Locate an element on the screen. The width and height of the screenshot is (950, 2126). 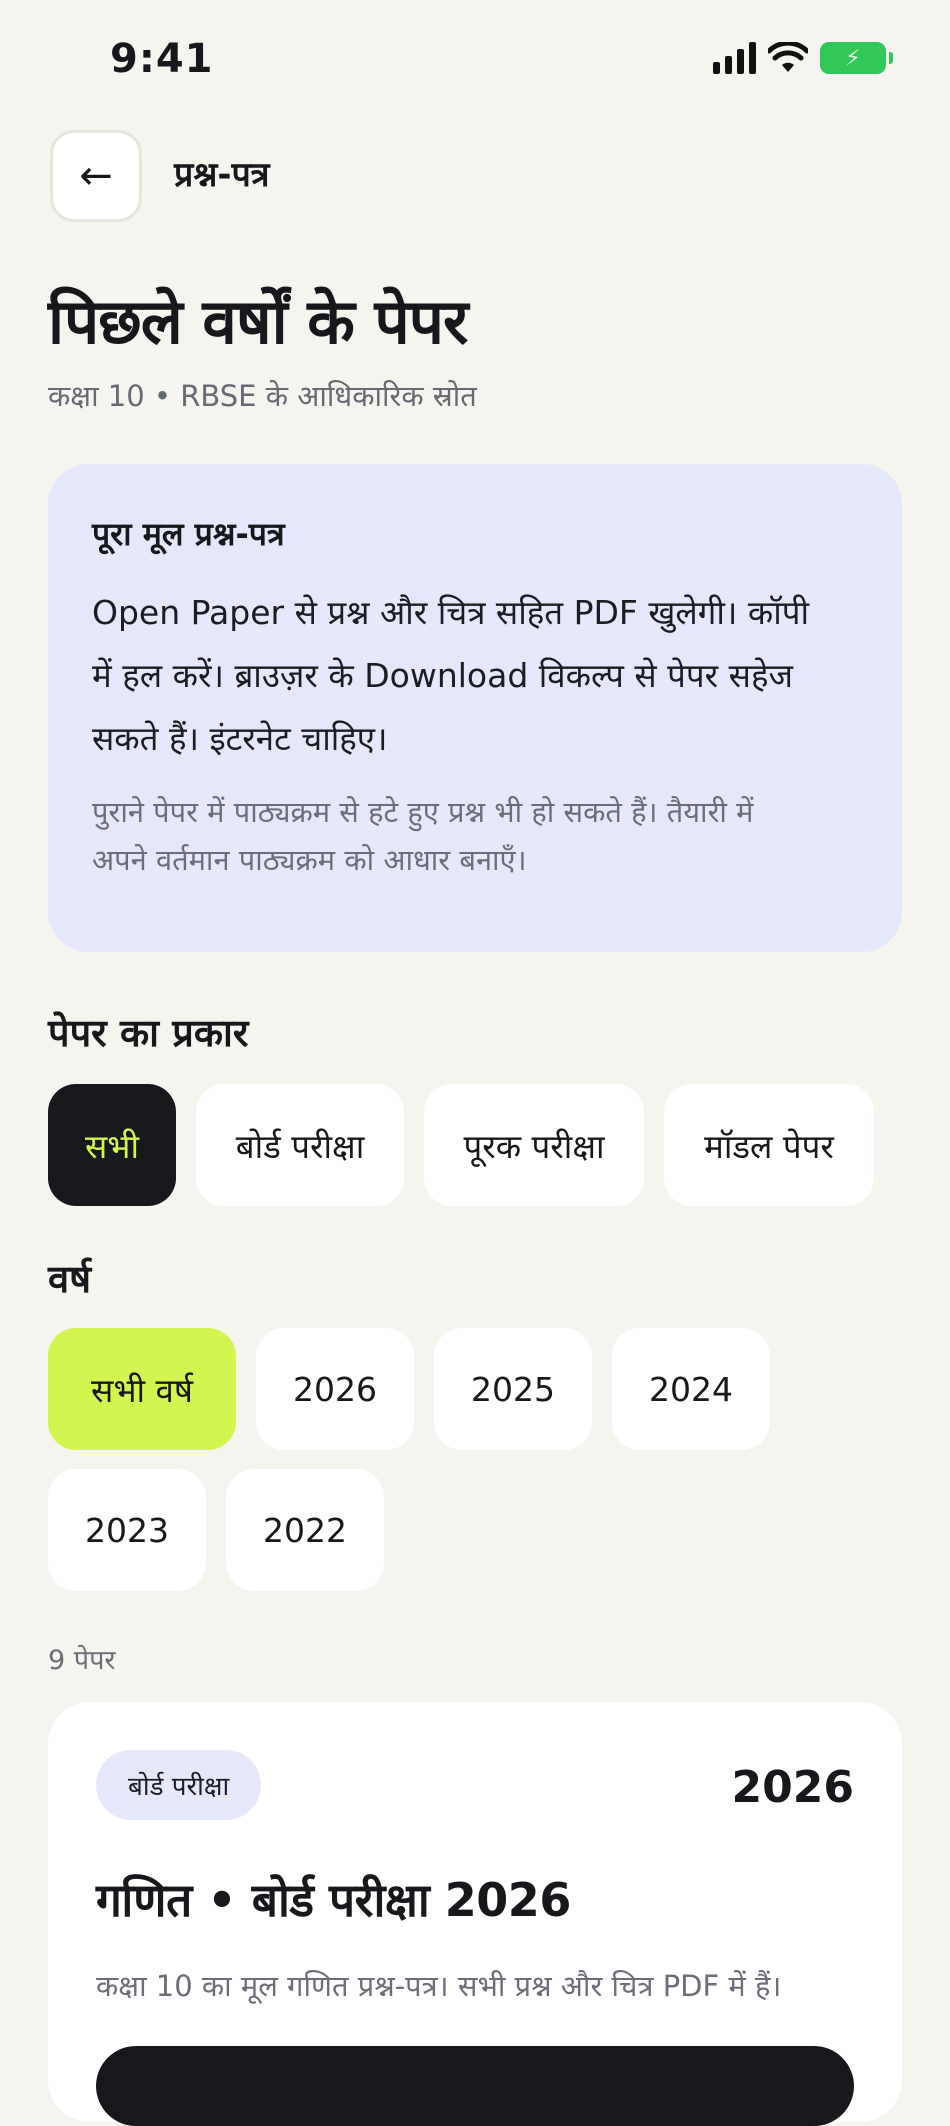
year-chip-2024: 2024 is located at coordinates (691, 1389).